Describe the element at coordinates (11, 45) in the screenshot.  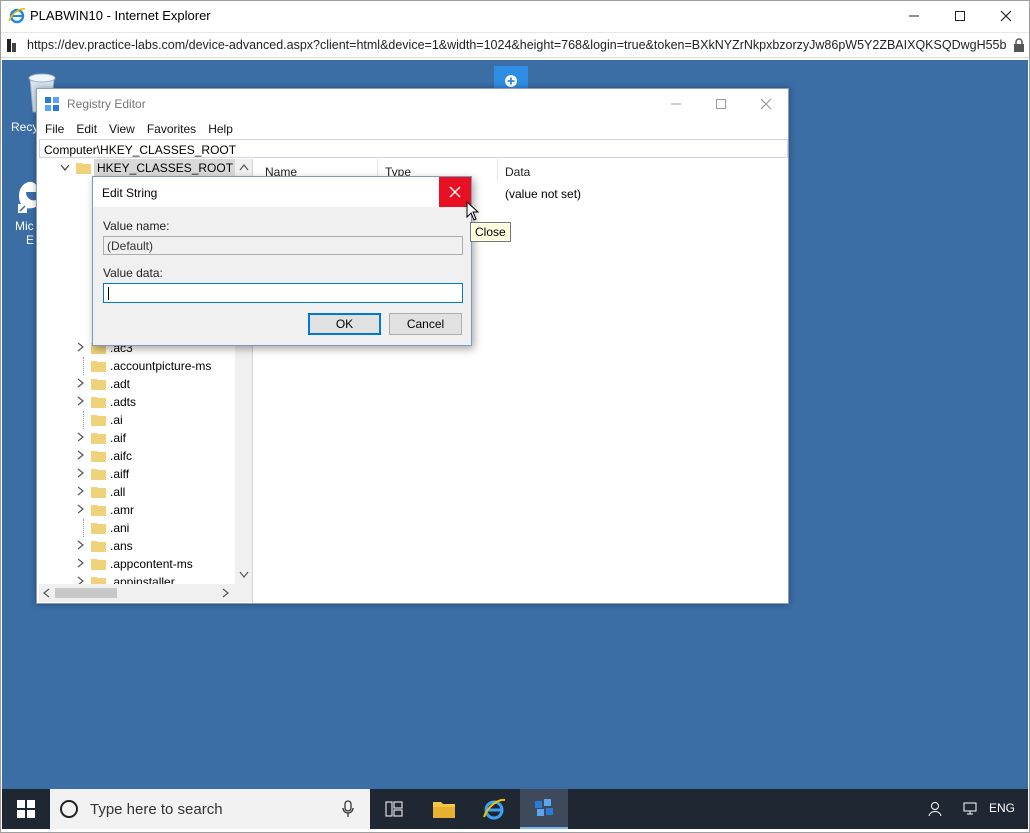
I see `site-favicon-icon` at that location.